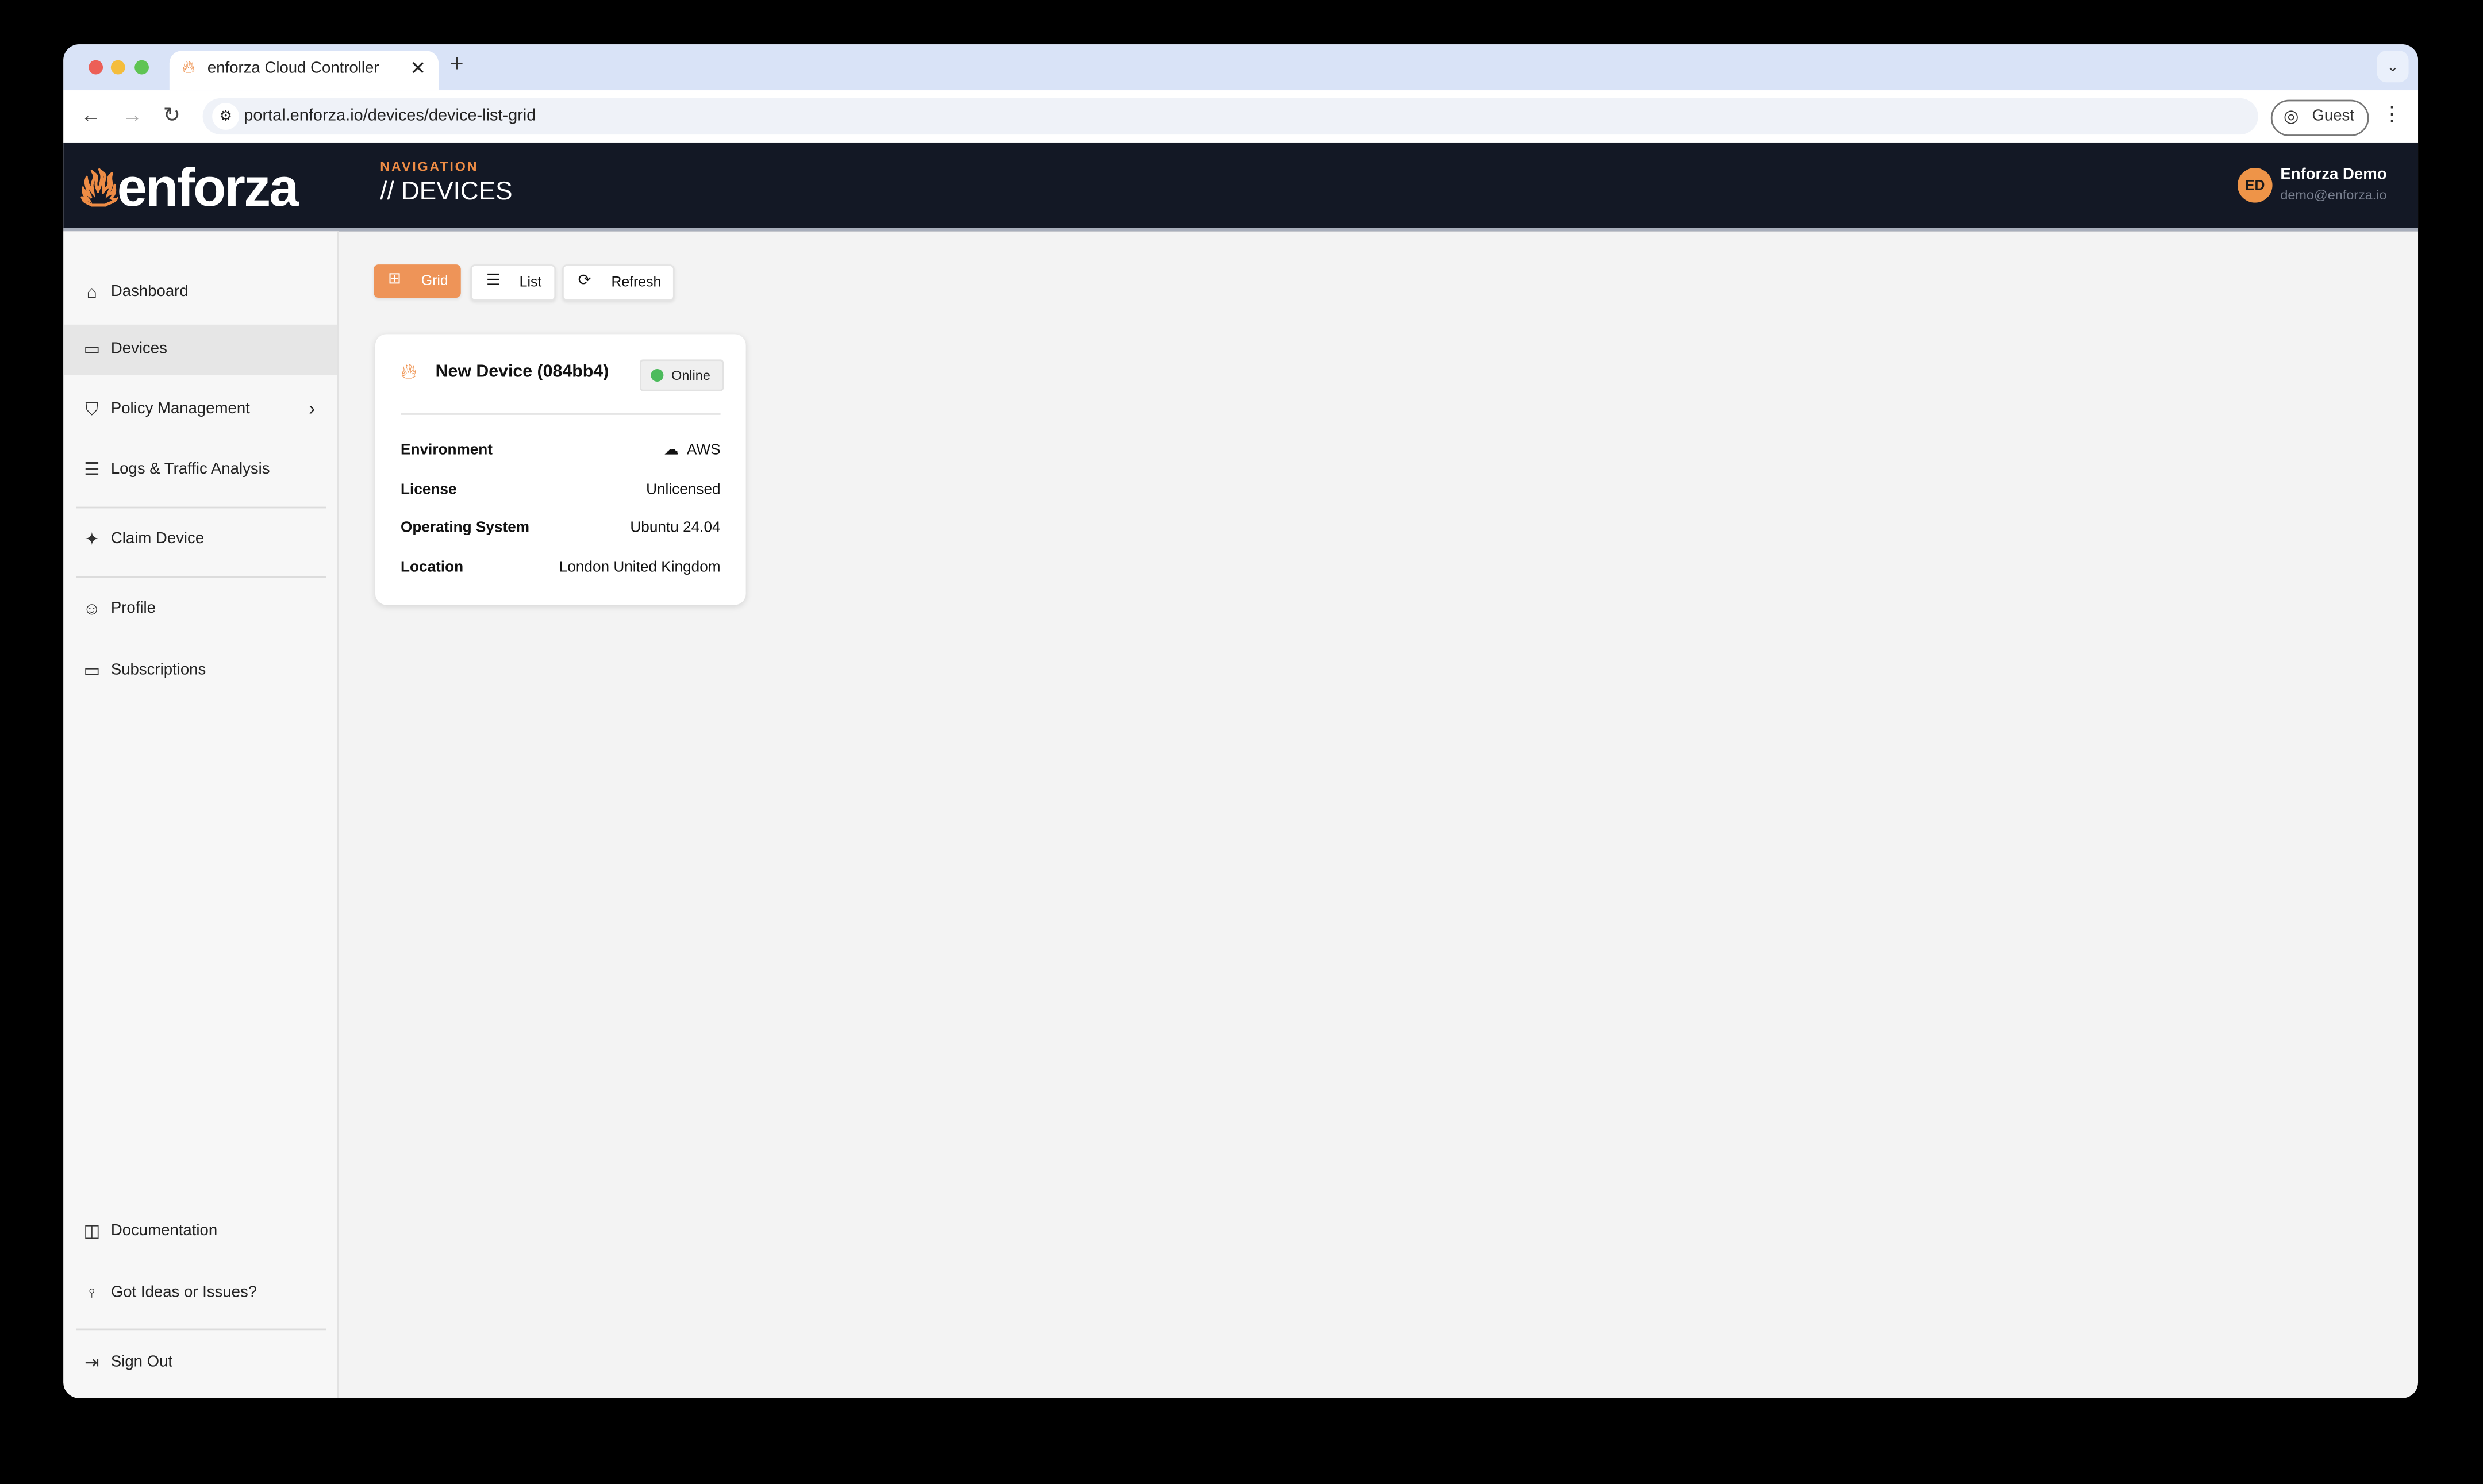  What do you see at coordinates (2255, 185) in the screenshot?
I see `avatar: ED` at bounding box center [2255, 185].